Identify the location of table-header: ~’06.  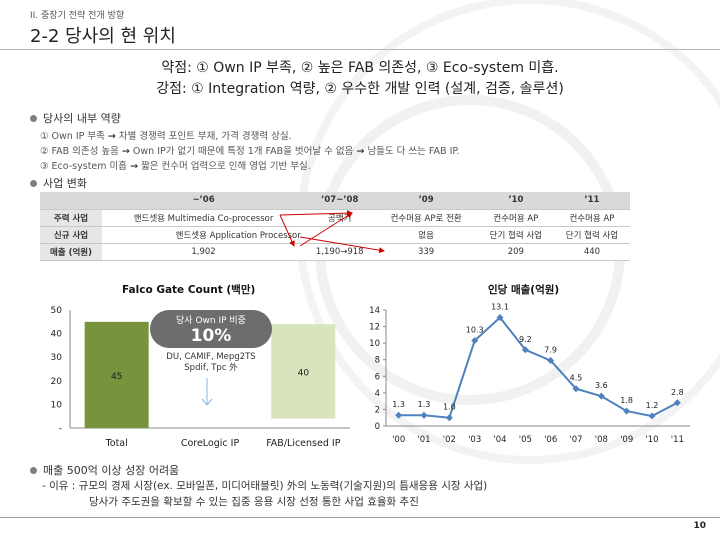
(204, 201).